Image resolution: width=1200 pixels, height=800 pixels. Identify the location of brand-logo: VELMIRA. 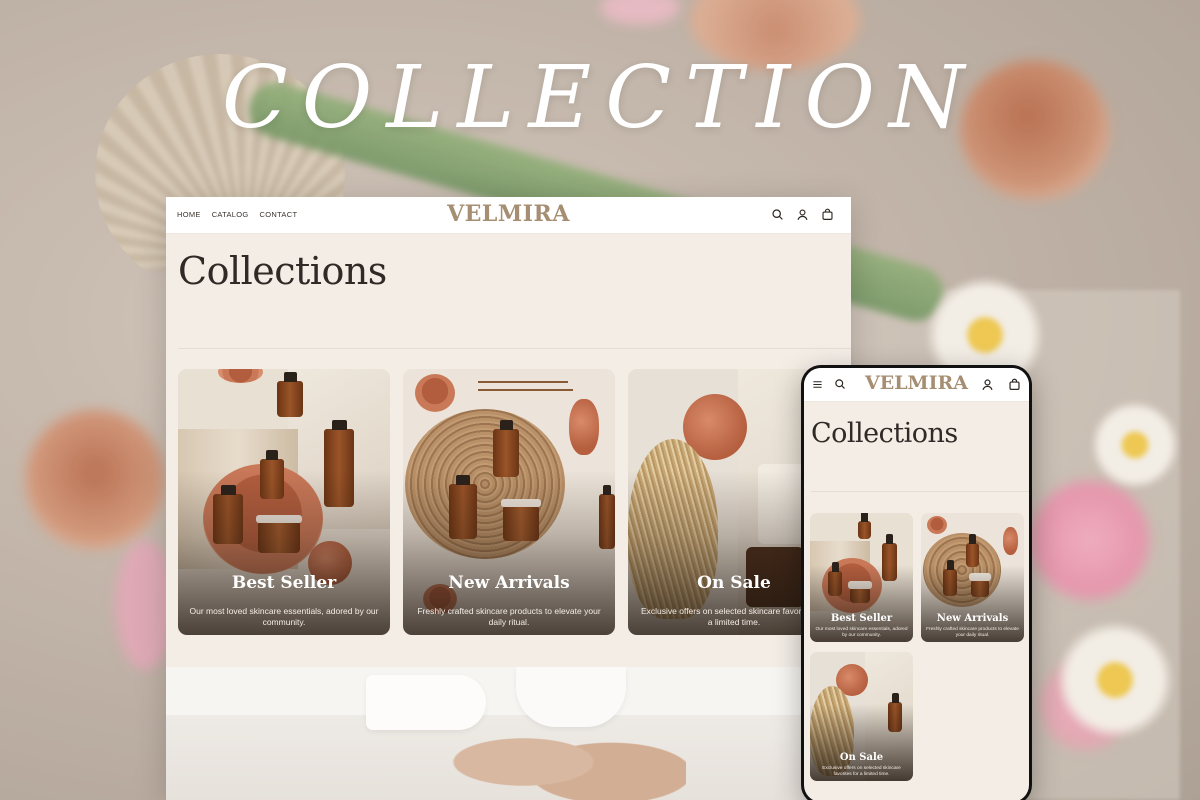
(508, 214).